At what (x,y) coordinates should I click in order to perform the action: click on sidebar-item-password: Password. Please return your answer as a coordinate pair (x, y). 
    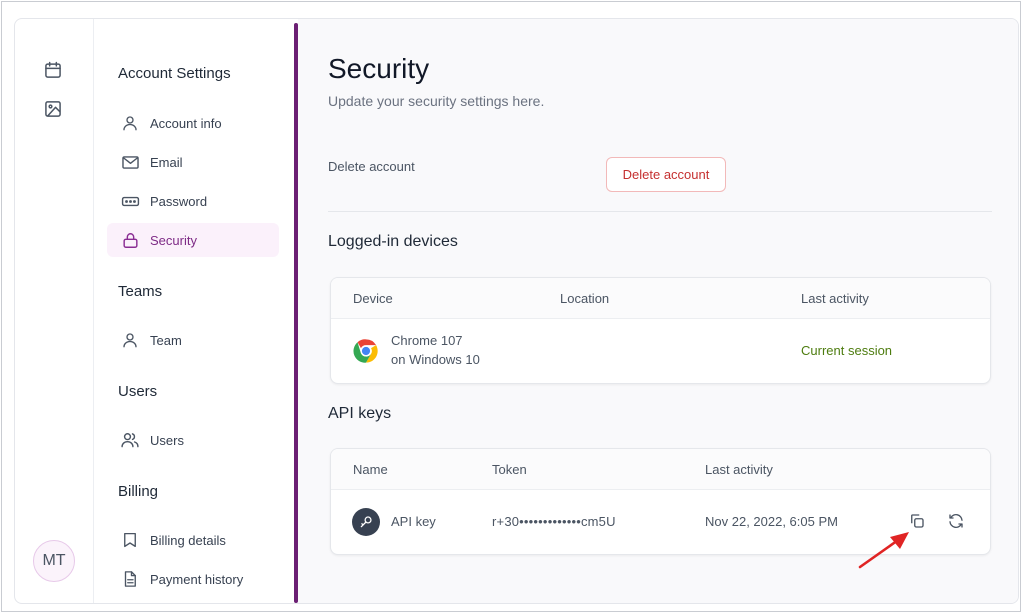
    Looking at the image, I should click on (193, 201).